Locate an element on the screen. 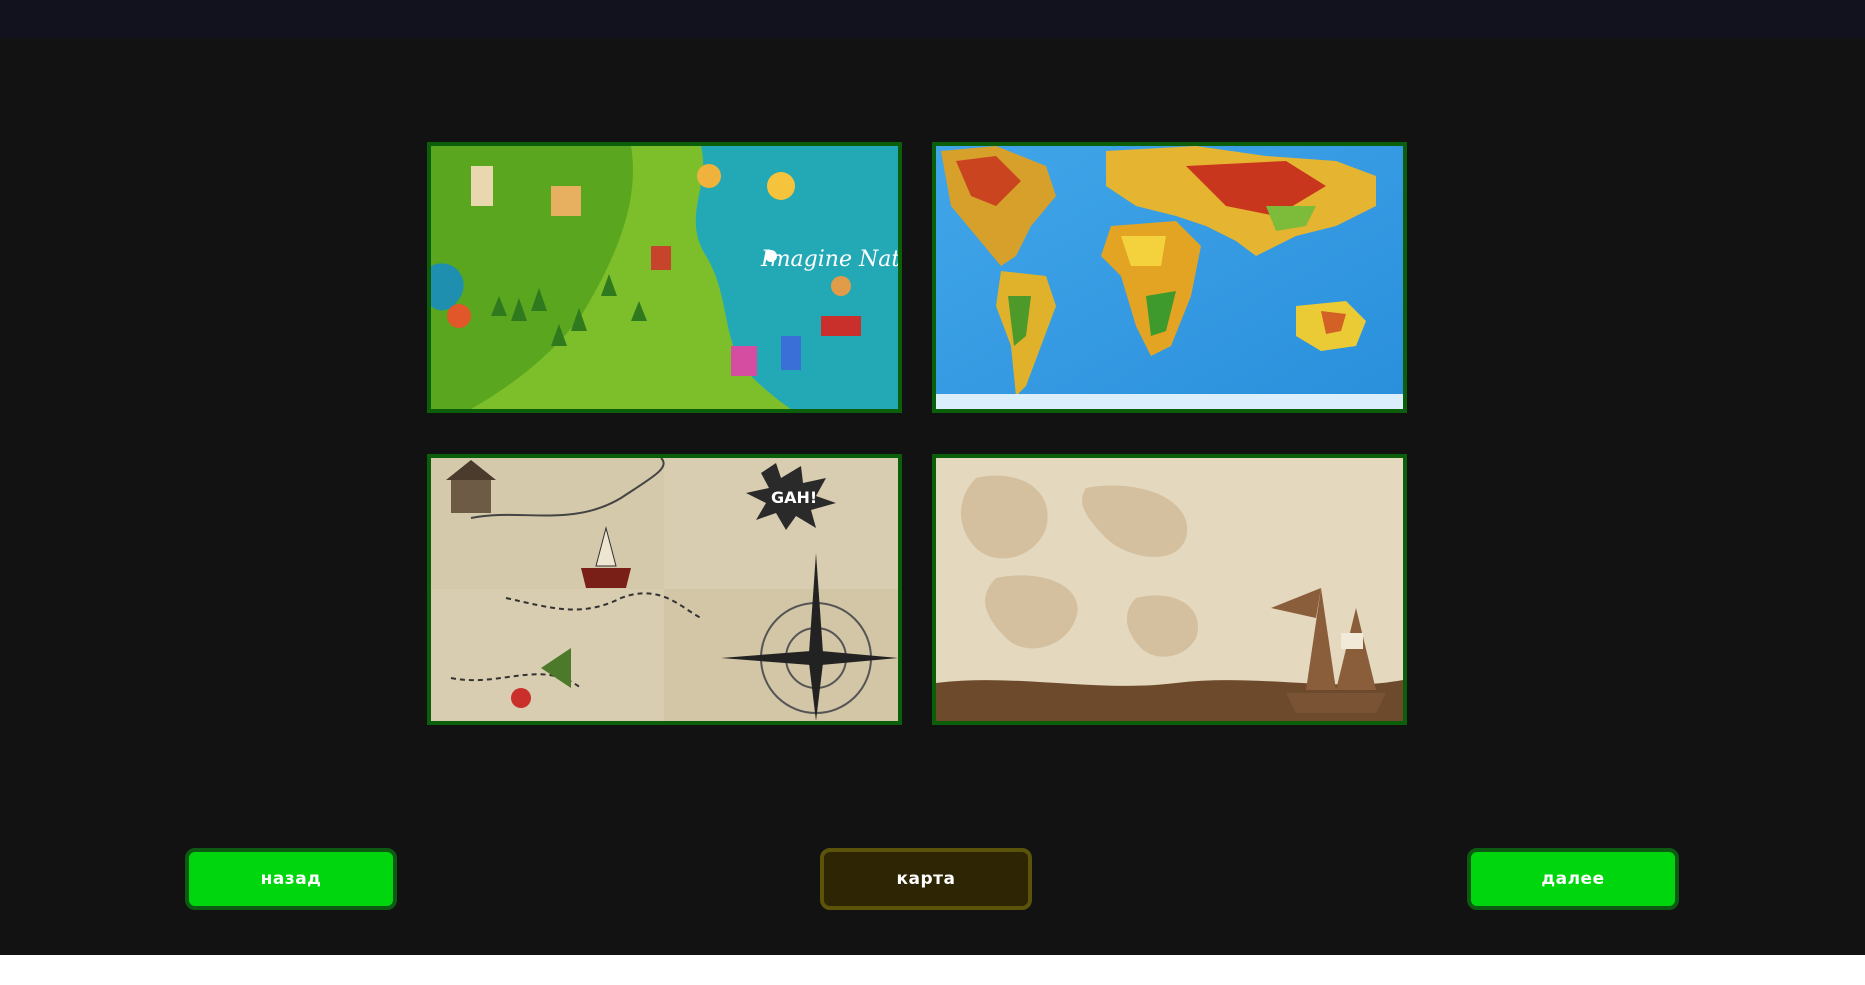 The image size is (1865, 985). map-tile-fantasy: Imagine Nation is located at coordinates (664, 277).